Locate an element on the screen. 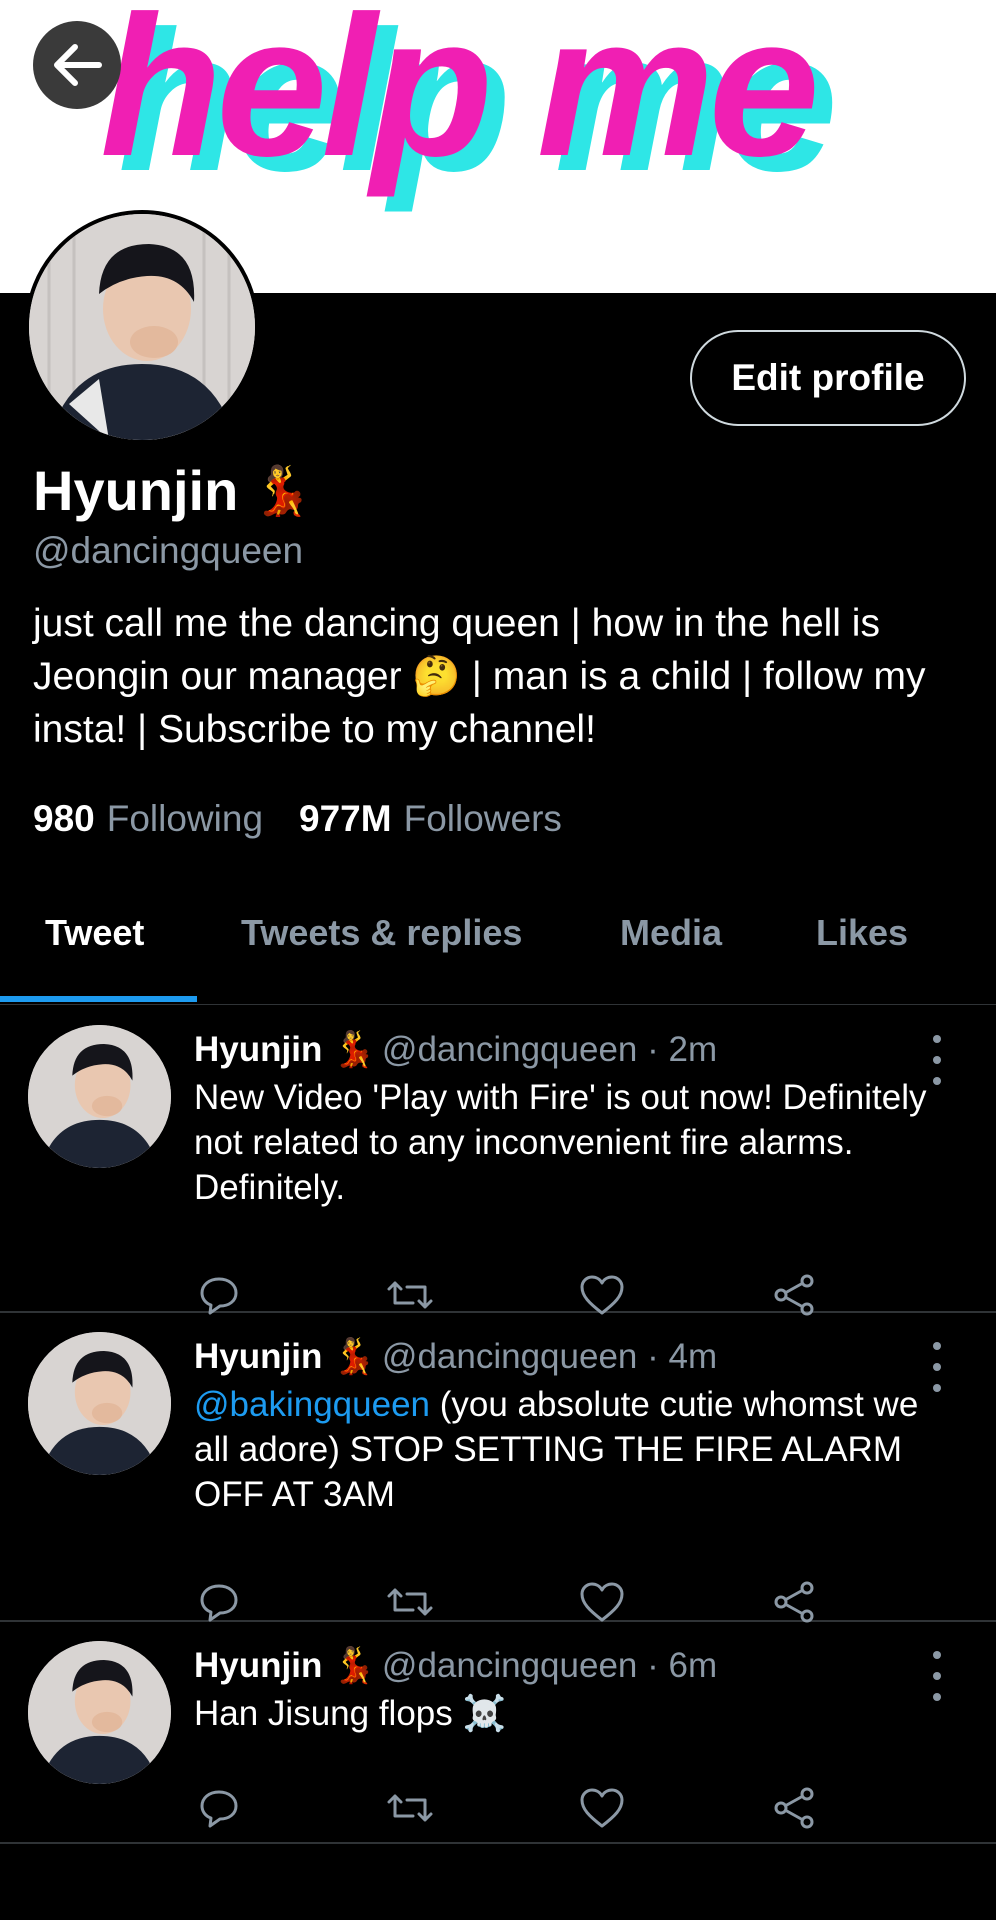  banner-text-magenta: help me is located at coordinates (457, 99).